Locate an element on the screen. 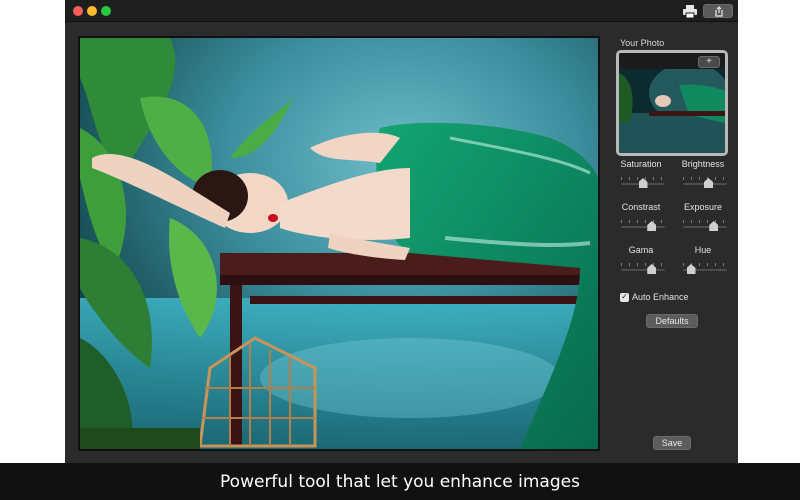  titlebar is located at coordinates (401, 11).